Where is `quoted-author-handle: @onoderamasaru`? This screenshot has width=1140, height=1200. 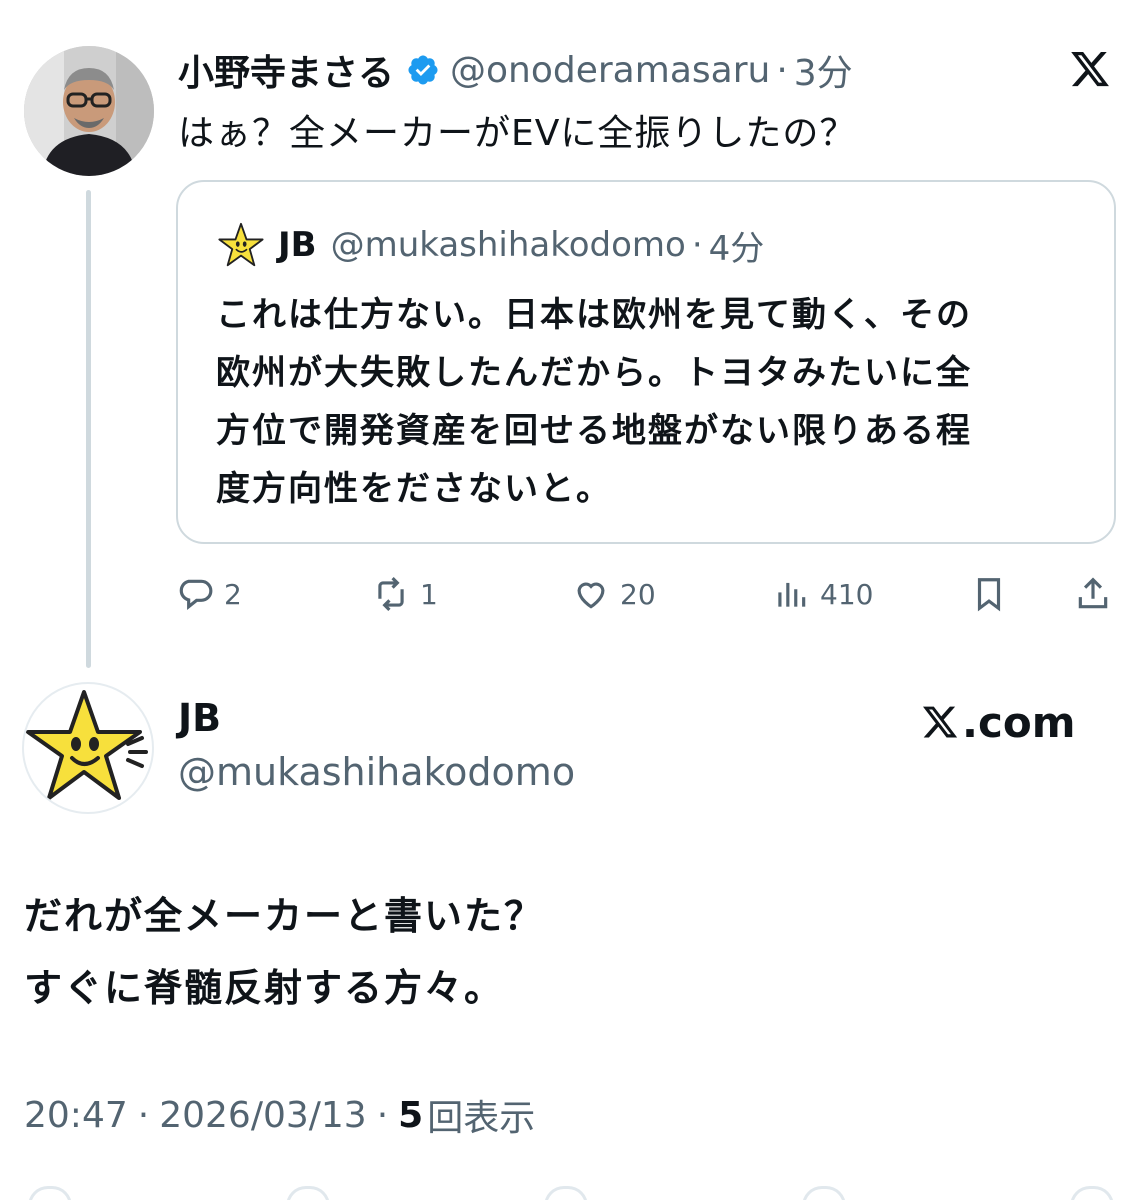 quoted-author-handle: @onoderamasaru is located at coordinates (610, 70).